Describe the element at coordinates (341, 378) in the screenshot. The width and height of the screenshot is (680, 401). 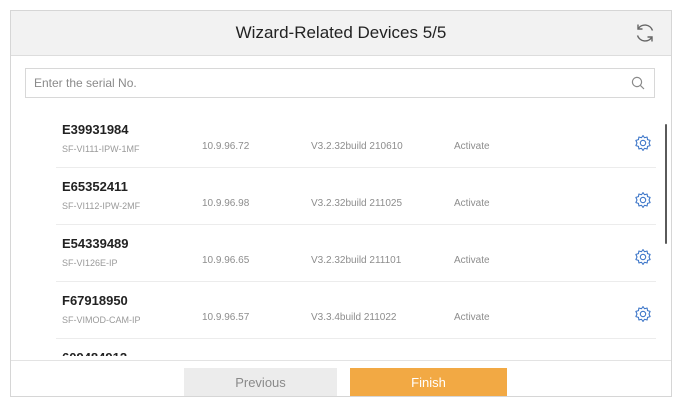
I see `dialog-footer: Previous Finish` at that location.